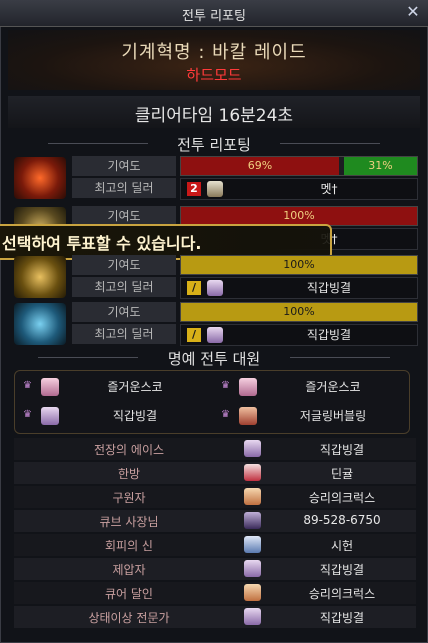 This screenshot has height=643, width=428. What do you see at coordinates (40, 324) in the screenshot?
I see `ice-emblem-icon` at bounding box center [40, 324].